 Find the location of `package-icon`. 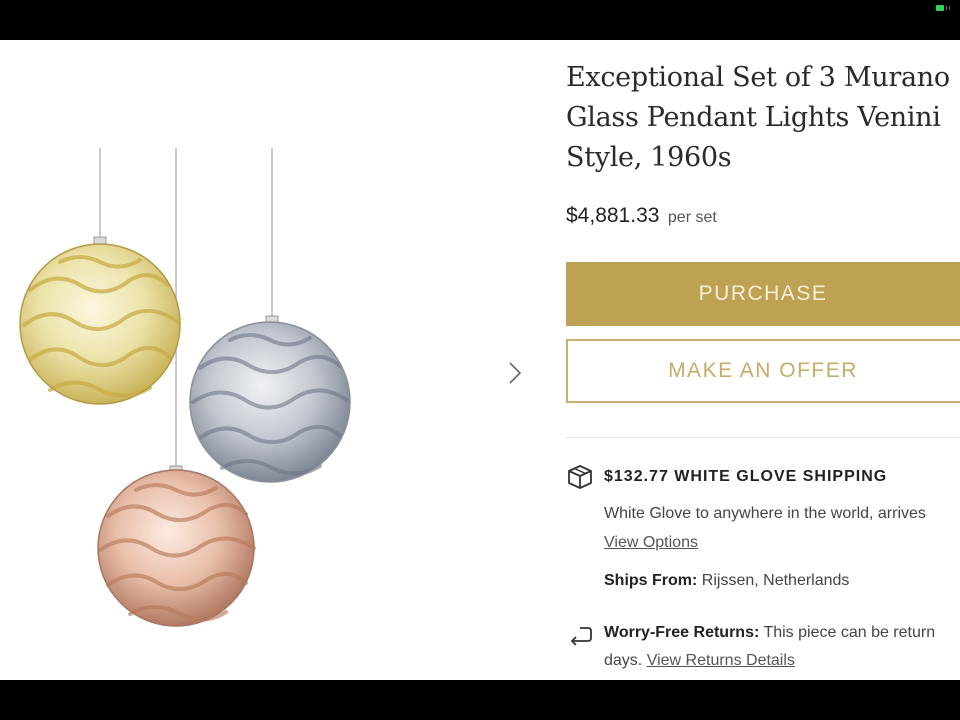

package-icon is located at coordinates (580, 477).